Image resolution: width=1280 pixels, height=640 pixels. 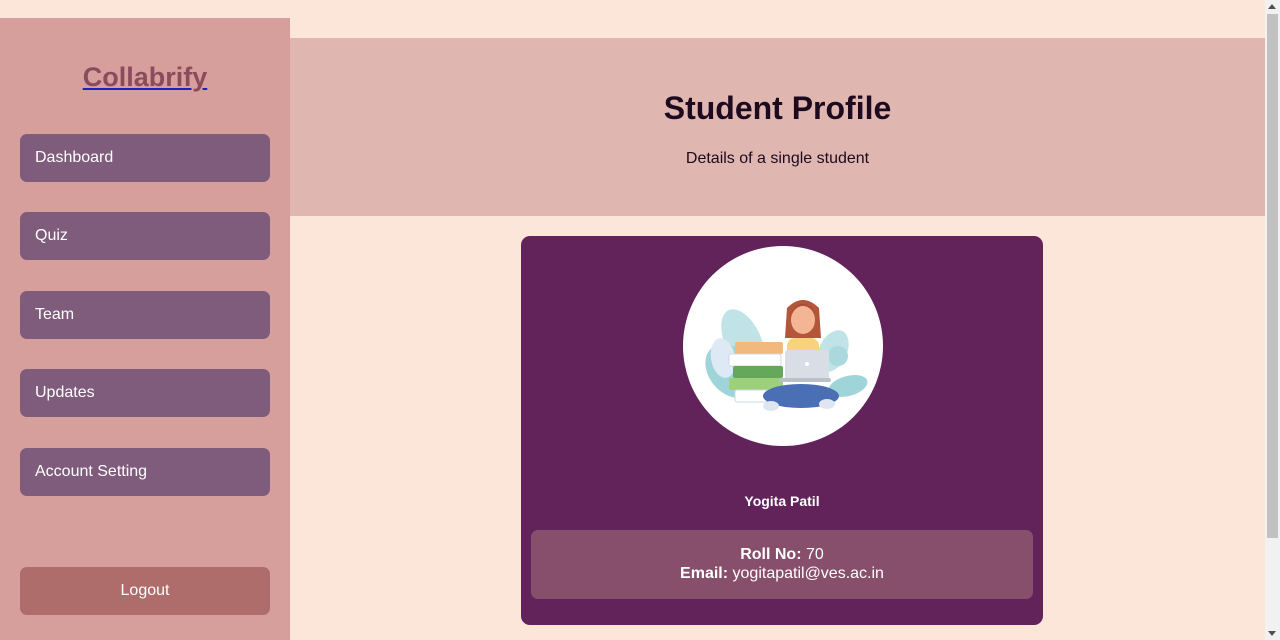 I want to click on scroll-down-arrow-icon, so click(x=1272, y=633).